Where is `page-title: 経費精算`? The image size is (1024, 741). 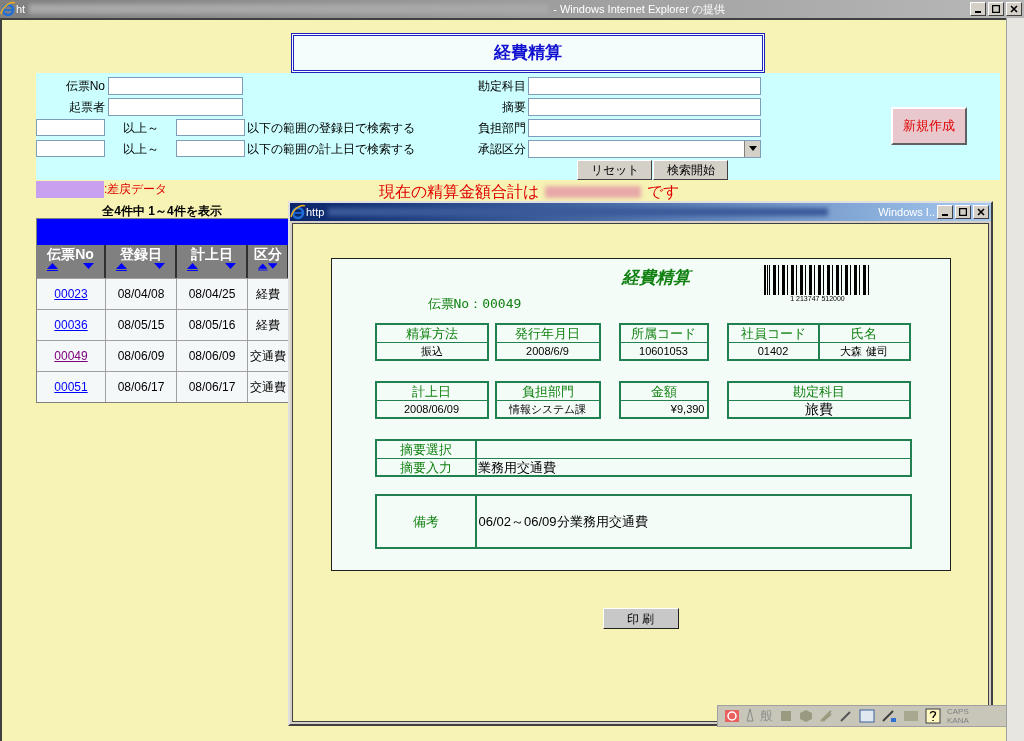 page-title: 経費精算 is located at coordinates (528, 53).